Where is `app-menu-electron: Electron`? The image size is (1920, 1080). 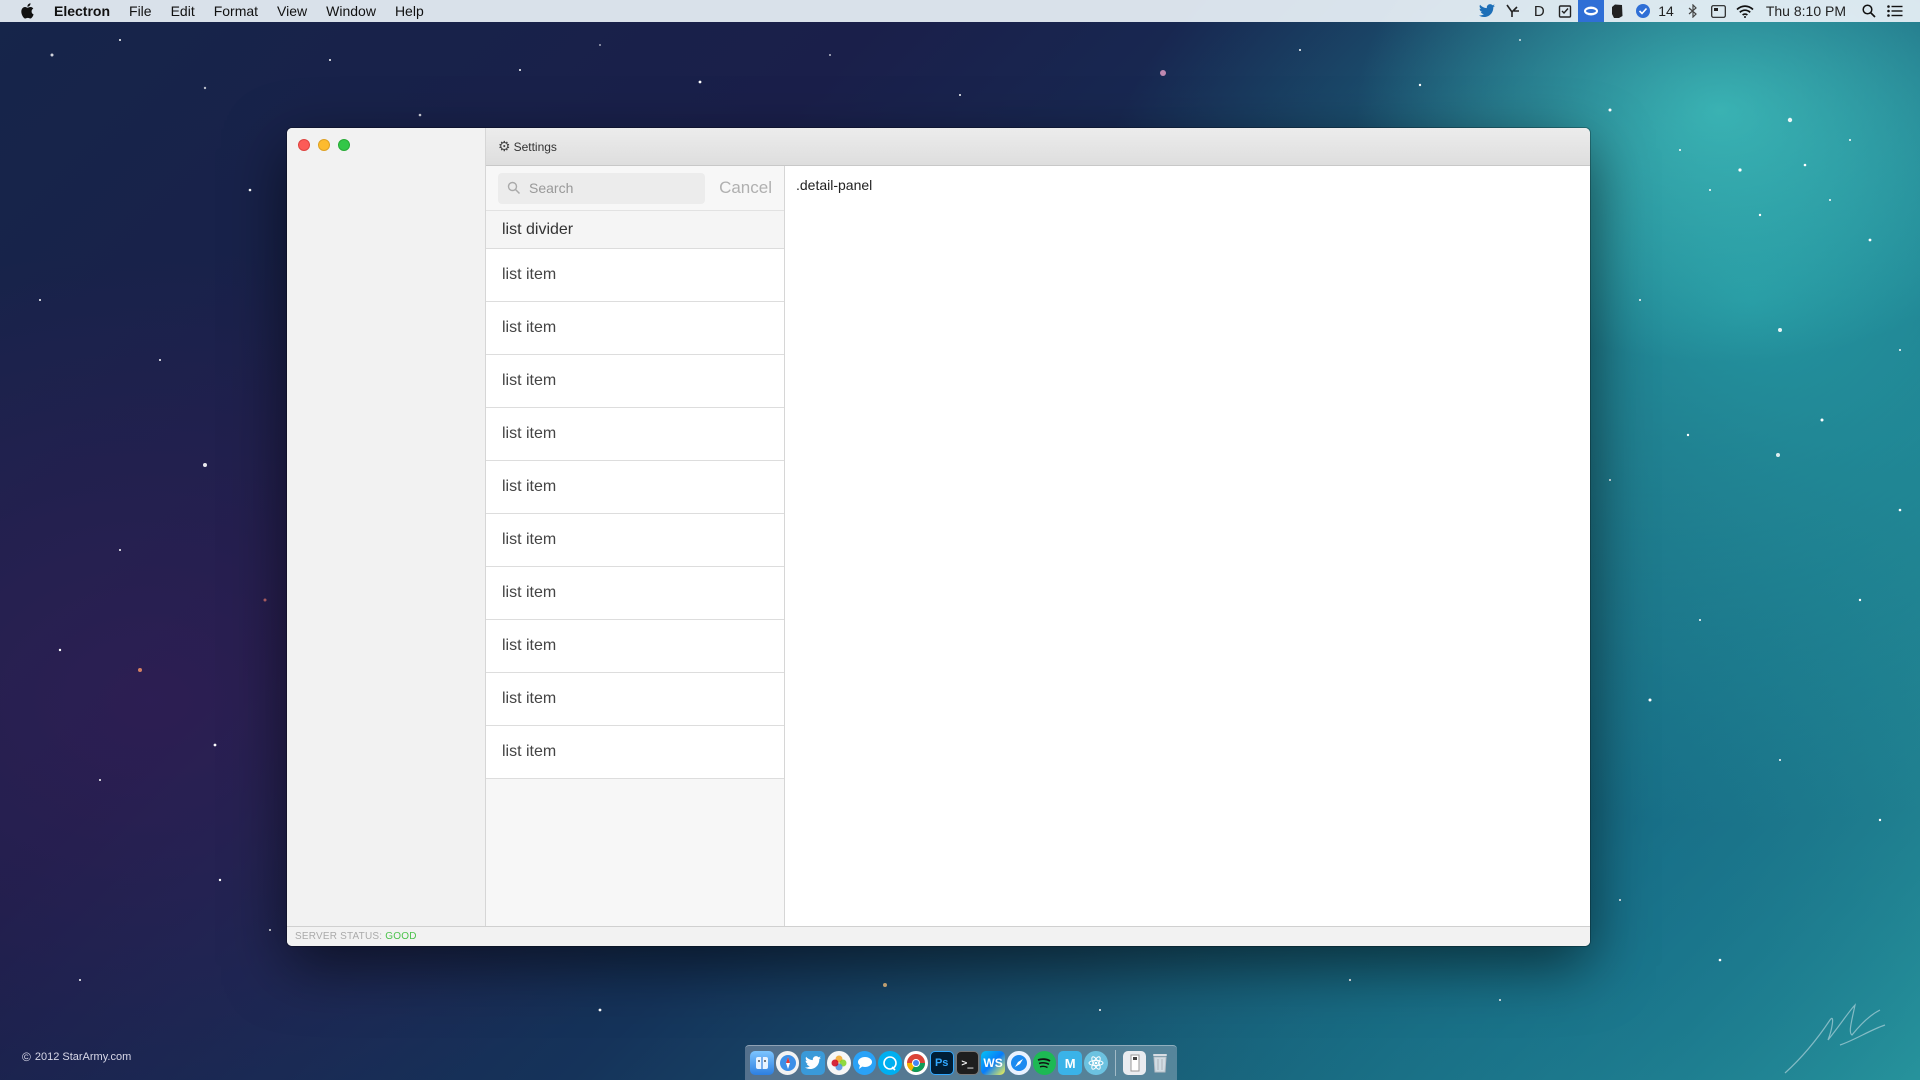
app-menu-electron: Electron is located at coordinates (82, 11).